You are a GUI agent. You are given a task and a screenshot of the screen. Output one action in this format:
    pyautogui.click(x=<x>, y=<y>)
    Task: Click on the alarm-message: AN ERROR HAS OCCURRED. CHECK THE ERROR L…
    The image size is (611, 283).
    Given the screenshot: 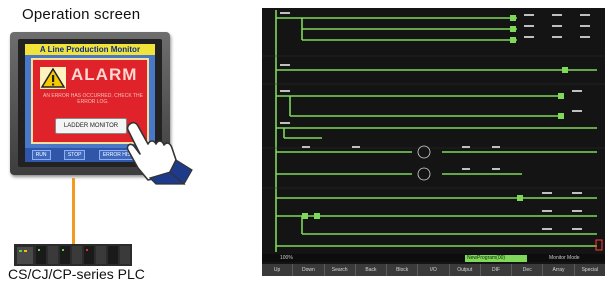 What is the action you would take?
    pyautogui.click(x=93, y=99)
    